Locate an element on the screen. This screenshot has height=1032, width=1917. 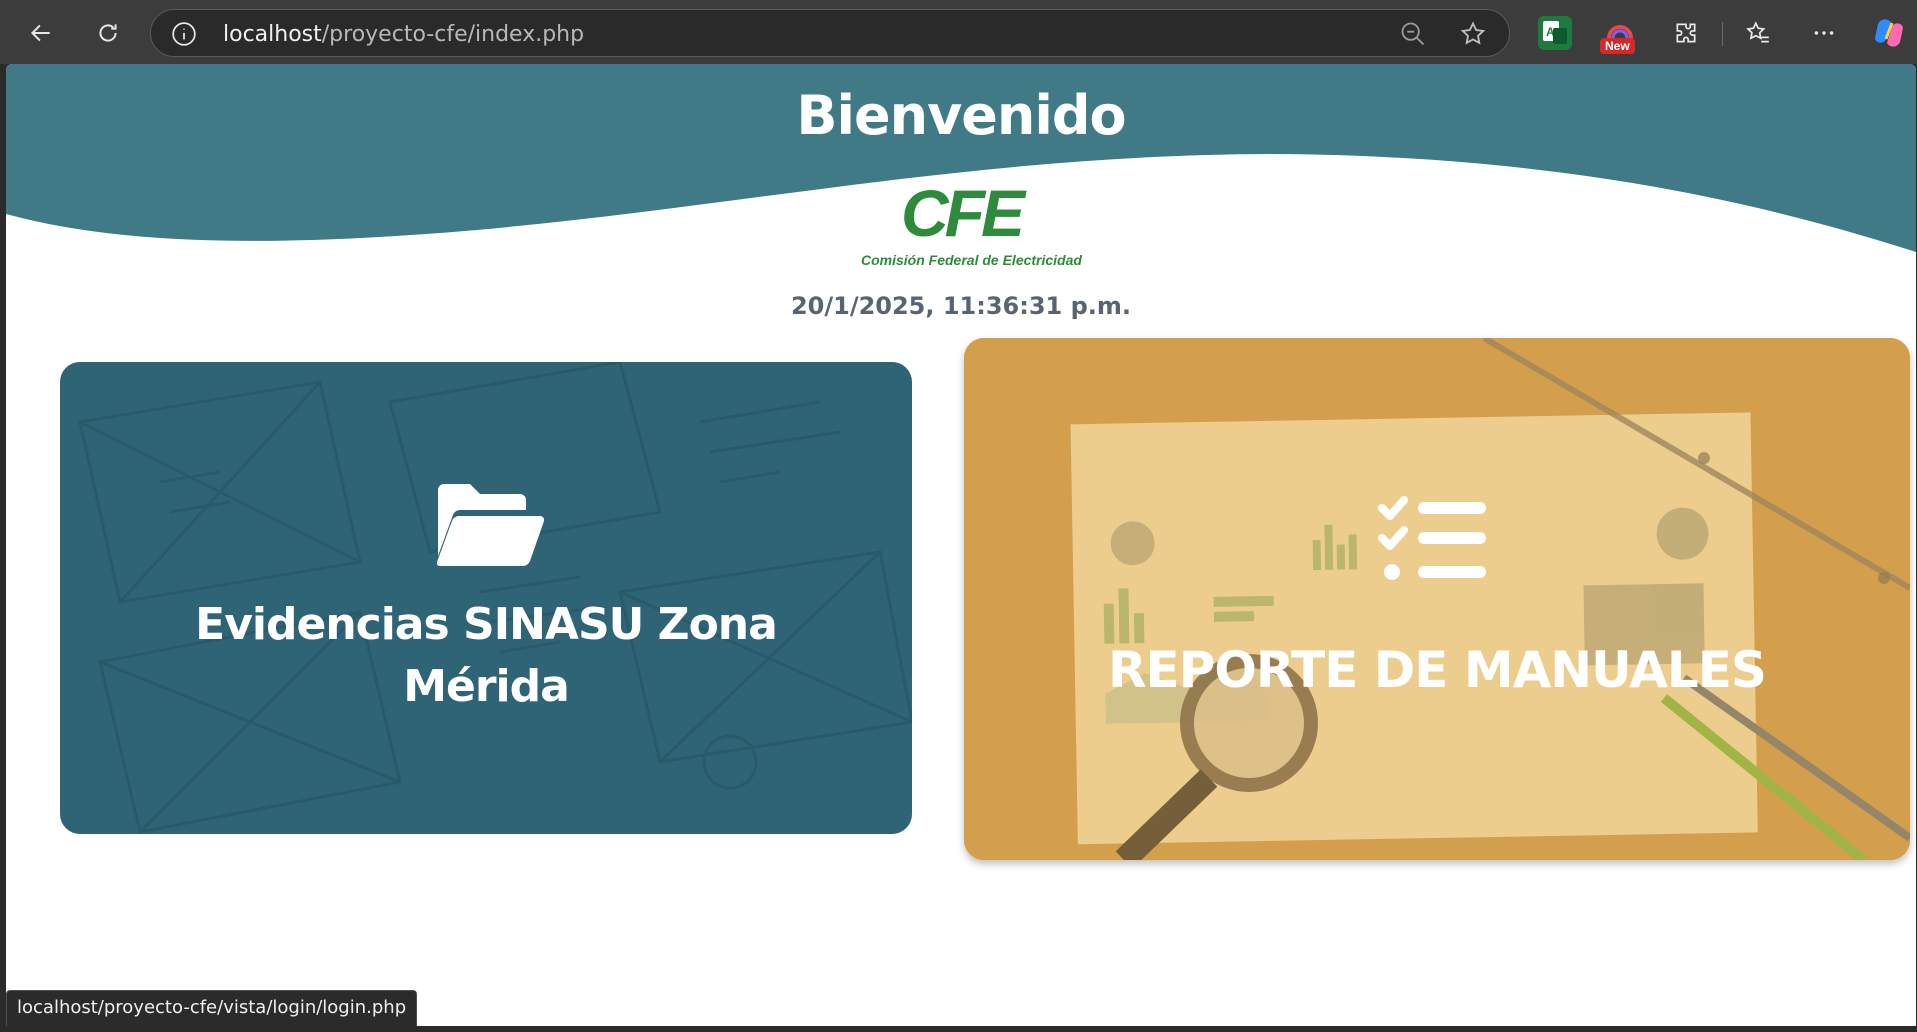
reload-button is located at coordinates (108, 33).